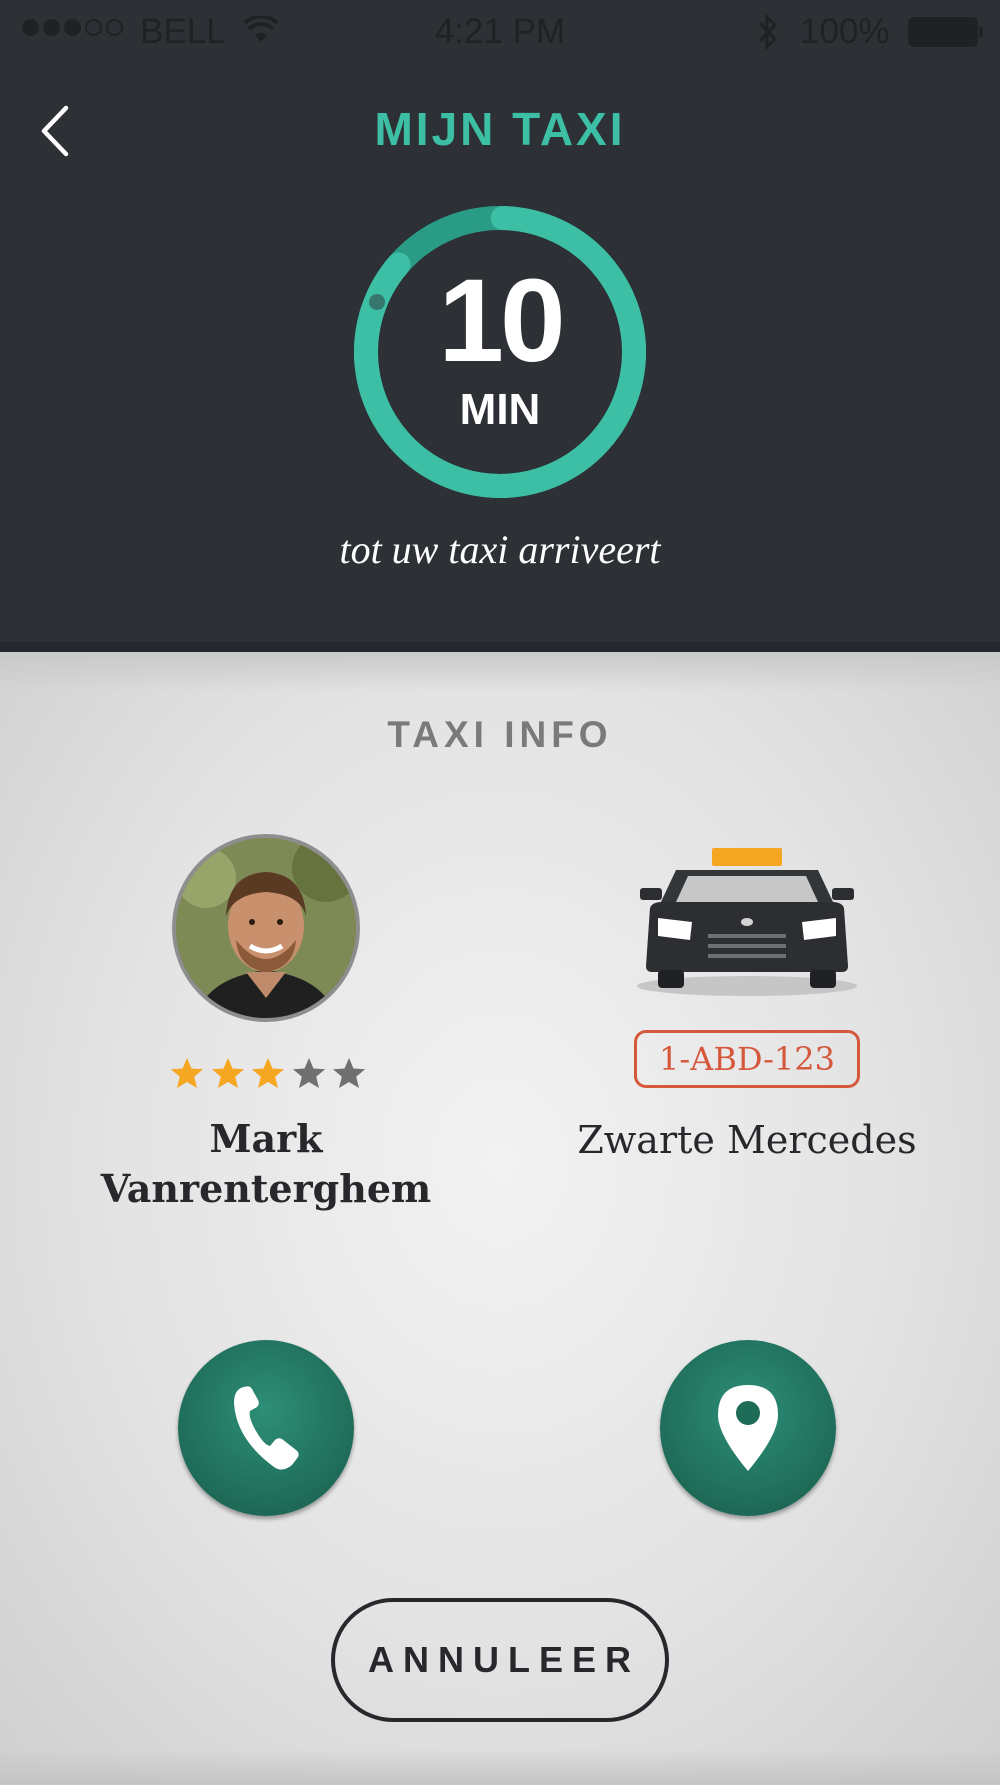 Image resolution: width=1000 pixels, height=1785 pixels. Describe the element at coordinates (768, 32) in the screenshot. I see `bluetooth-icon` at that location.